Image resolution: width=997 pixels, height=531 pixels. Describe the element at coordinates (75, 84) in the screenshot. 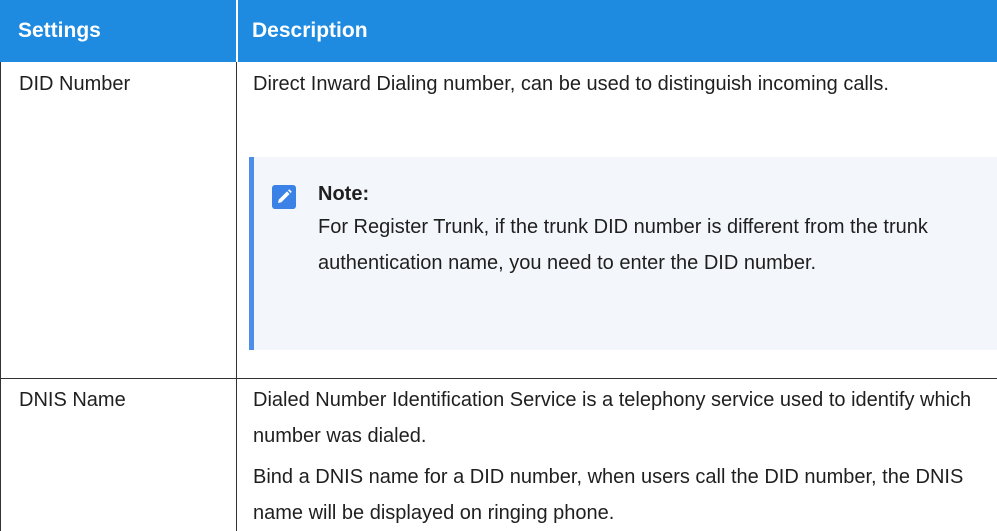

I see `setting-did-number: DID Number` at that location.